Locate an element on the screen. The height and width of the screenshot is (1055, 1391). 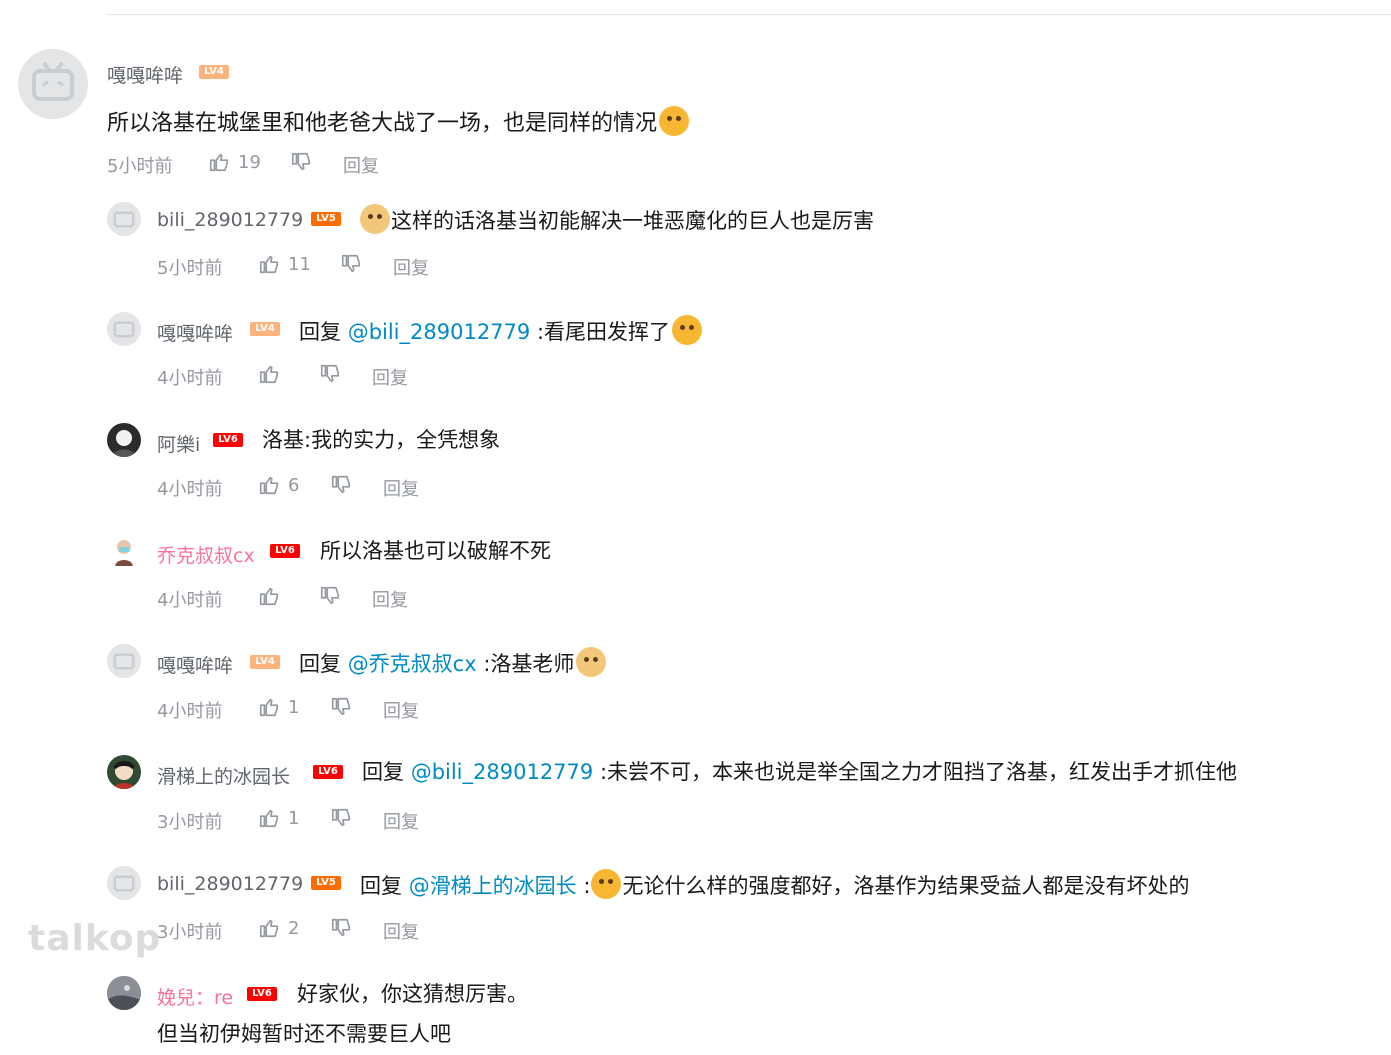
reply-text: 回复 @乔克叔叔cx :洛基老师 is located at coordinates (453, 662).